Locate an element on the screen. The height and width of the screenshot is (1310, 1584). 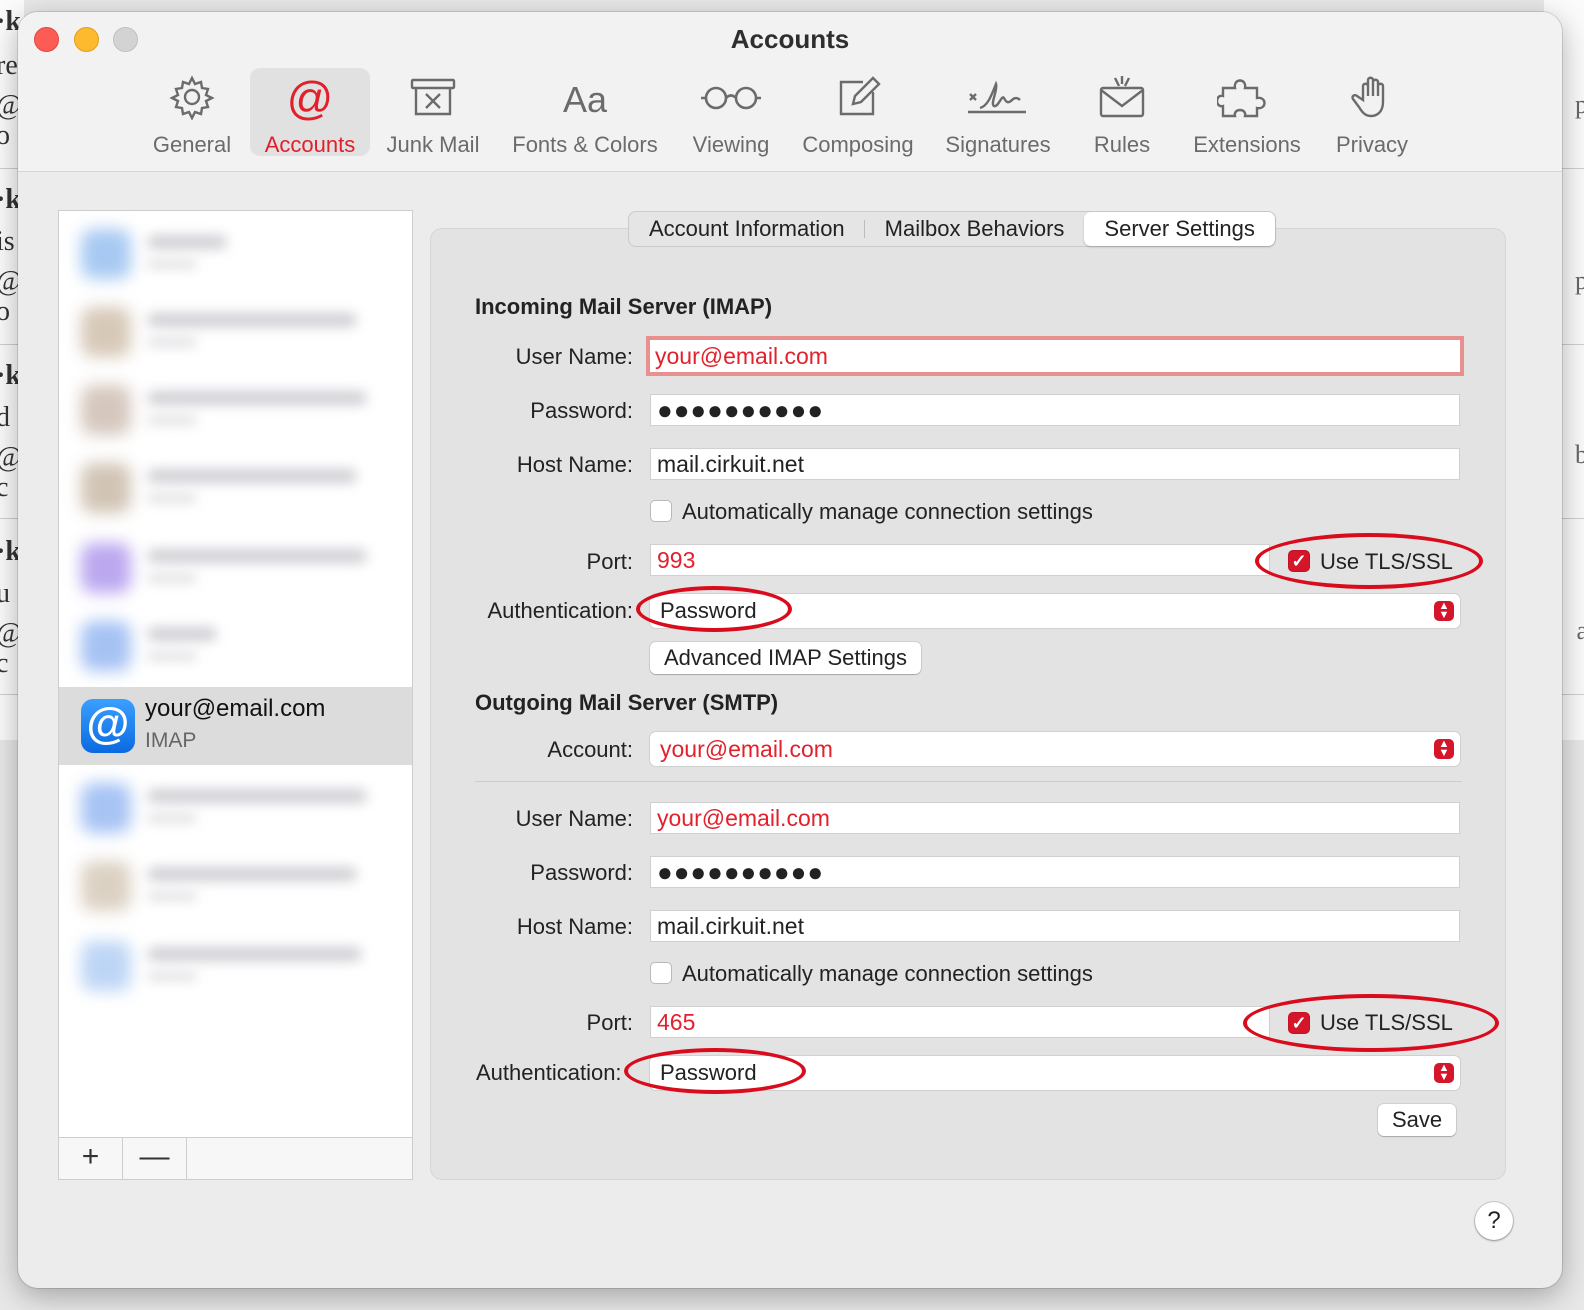
outgoing-auto-manage-checkbox is located at coordinates (661, 973).